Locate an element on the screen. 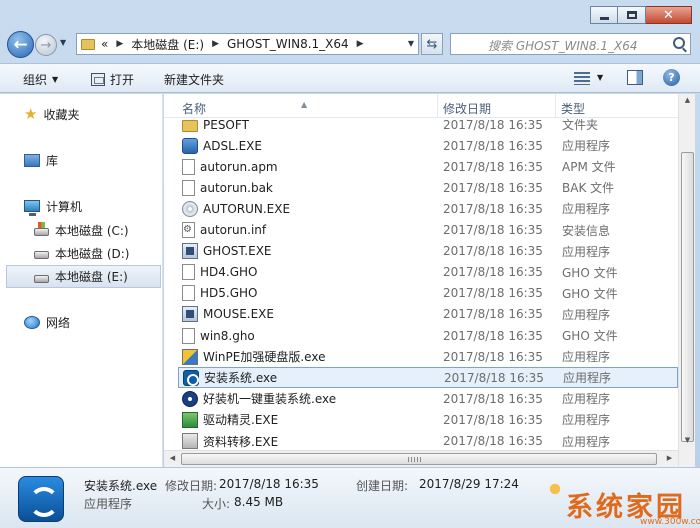  recent-pages-dropdown: ▼ is located at coordinates (63, 42).